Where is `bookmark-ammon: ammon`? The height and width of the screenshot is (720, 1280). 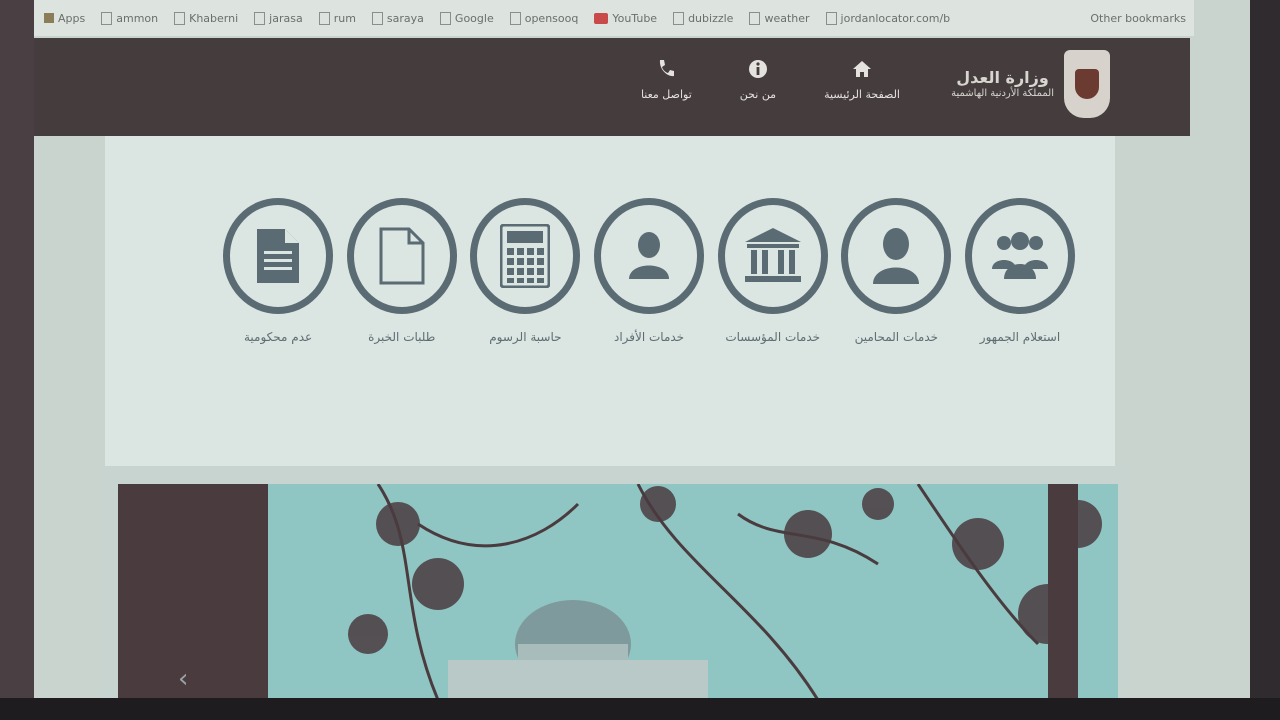
bookmark-ammon: ammon is located at coordinates (129, 18).